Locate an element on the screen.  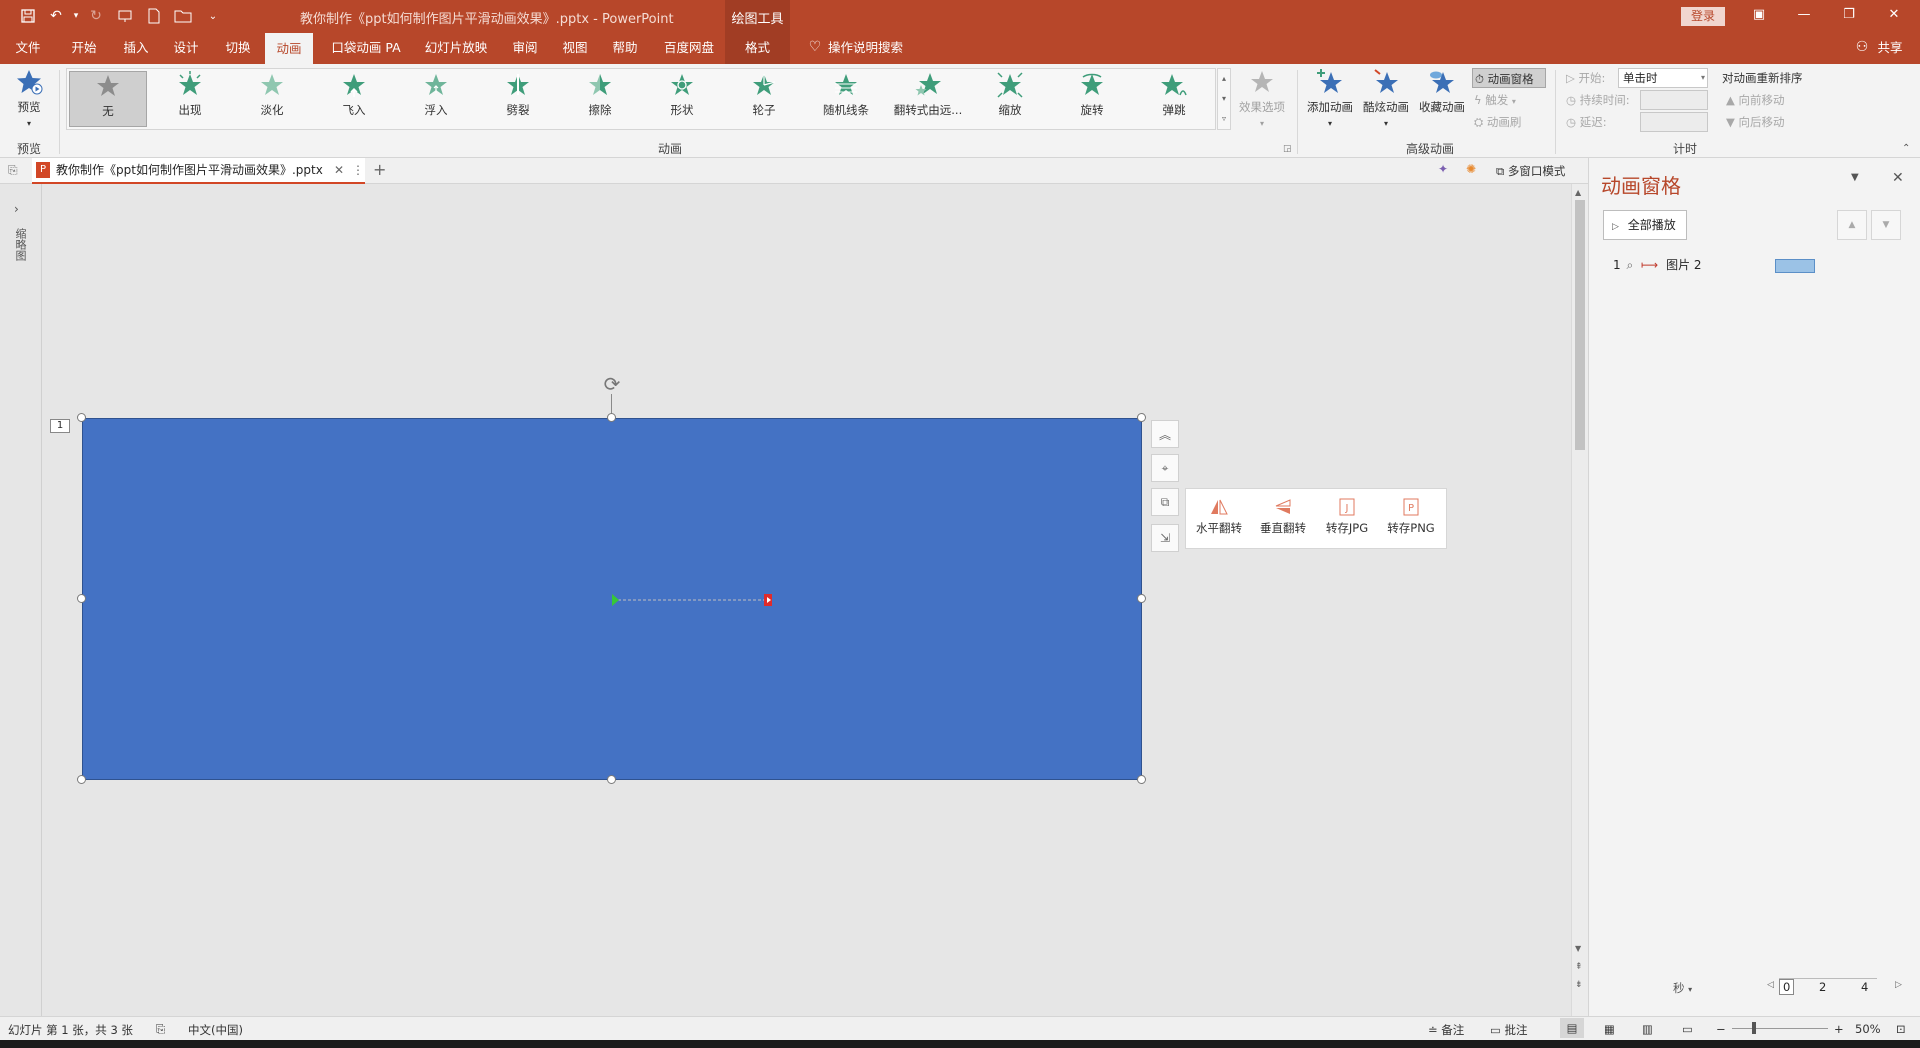
add-animation-button: 添加动画 ▾ is located at coordinates (1330, 98).